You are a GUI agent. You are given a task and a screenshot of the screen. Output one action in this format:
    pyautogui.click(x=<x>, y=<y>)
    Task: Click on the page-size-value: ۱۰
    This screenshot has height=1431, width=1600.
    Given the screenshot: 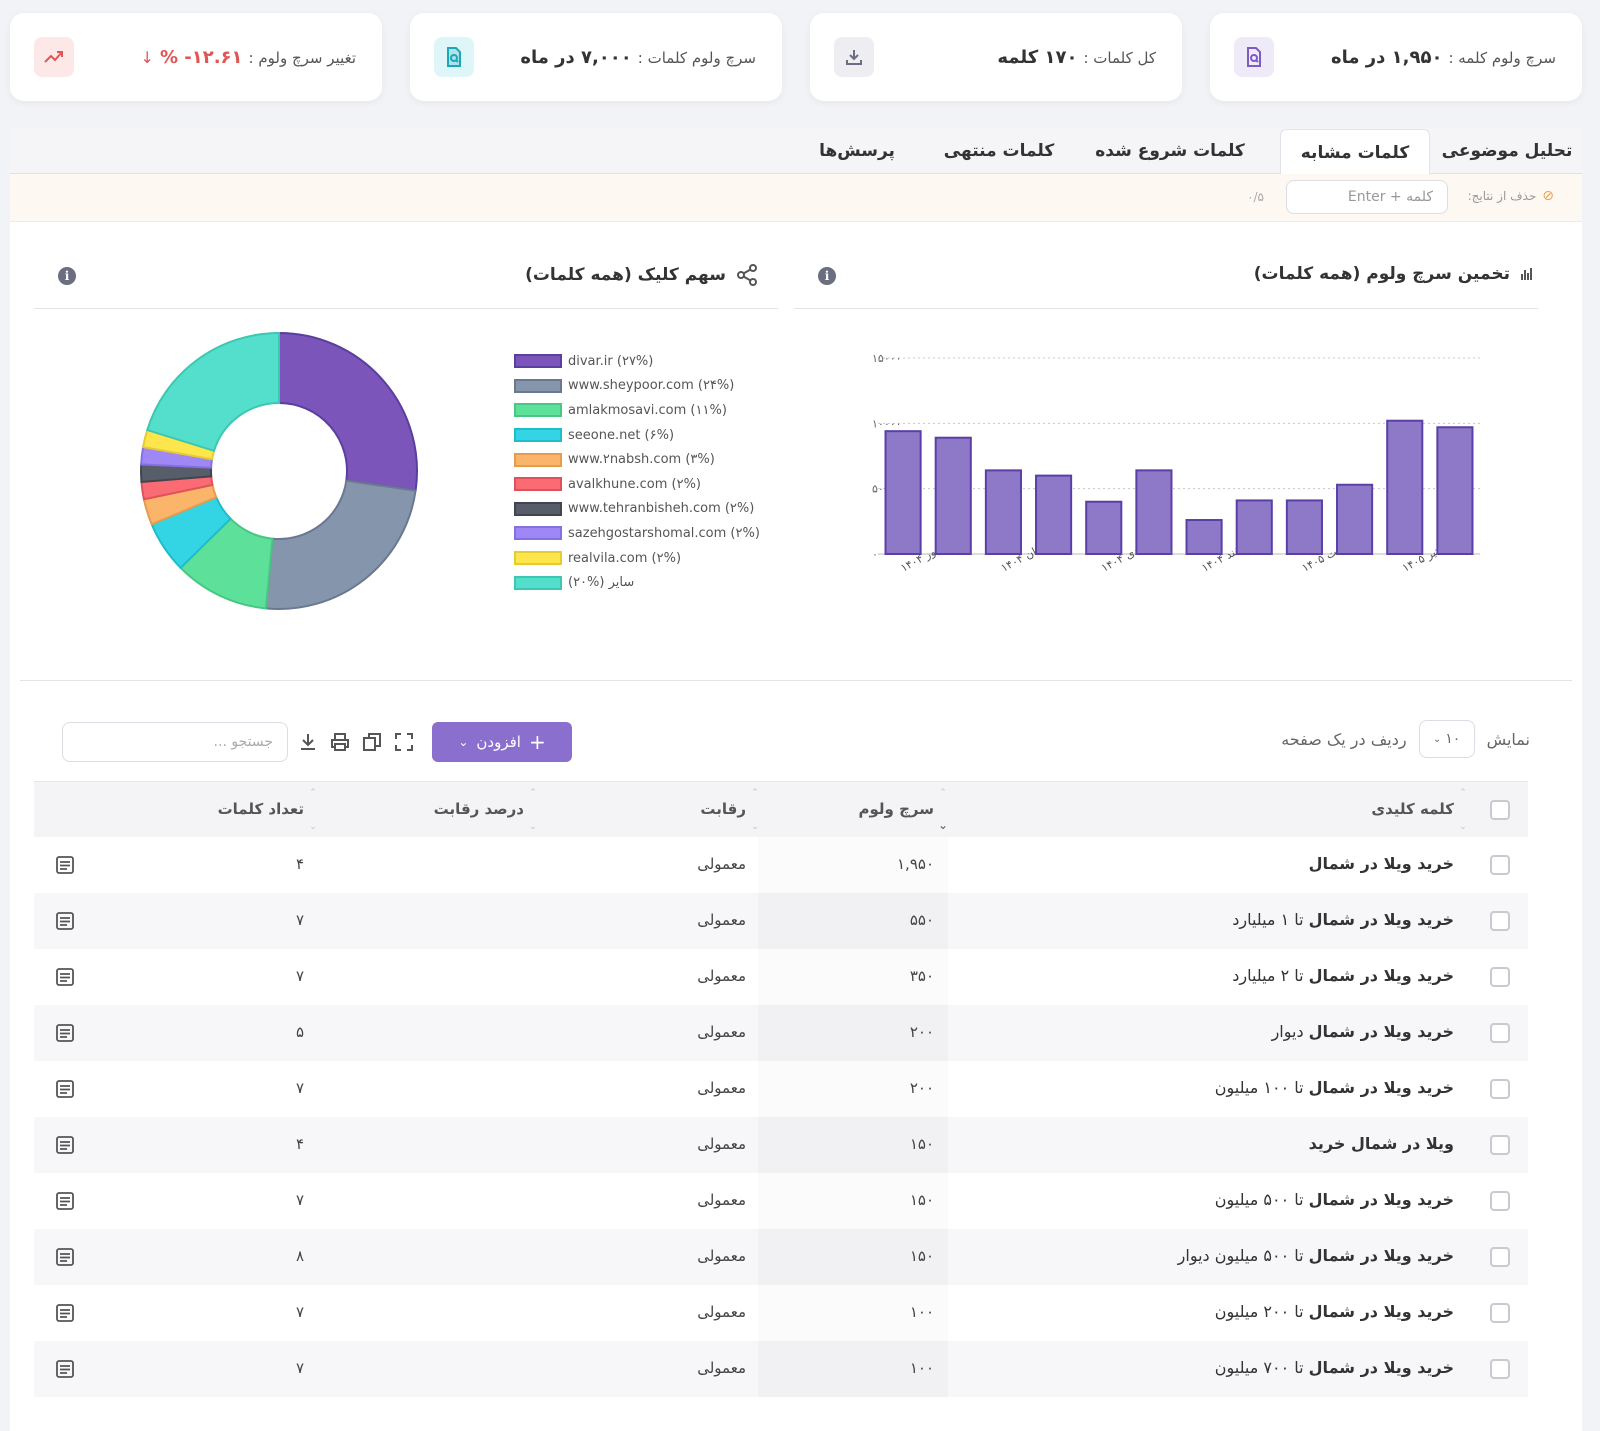 What is the action you would take?
    pyautogui.click(x=1453, y=739)
    